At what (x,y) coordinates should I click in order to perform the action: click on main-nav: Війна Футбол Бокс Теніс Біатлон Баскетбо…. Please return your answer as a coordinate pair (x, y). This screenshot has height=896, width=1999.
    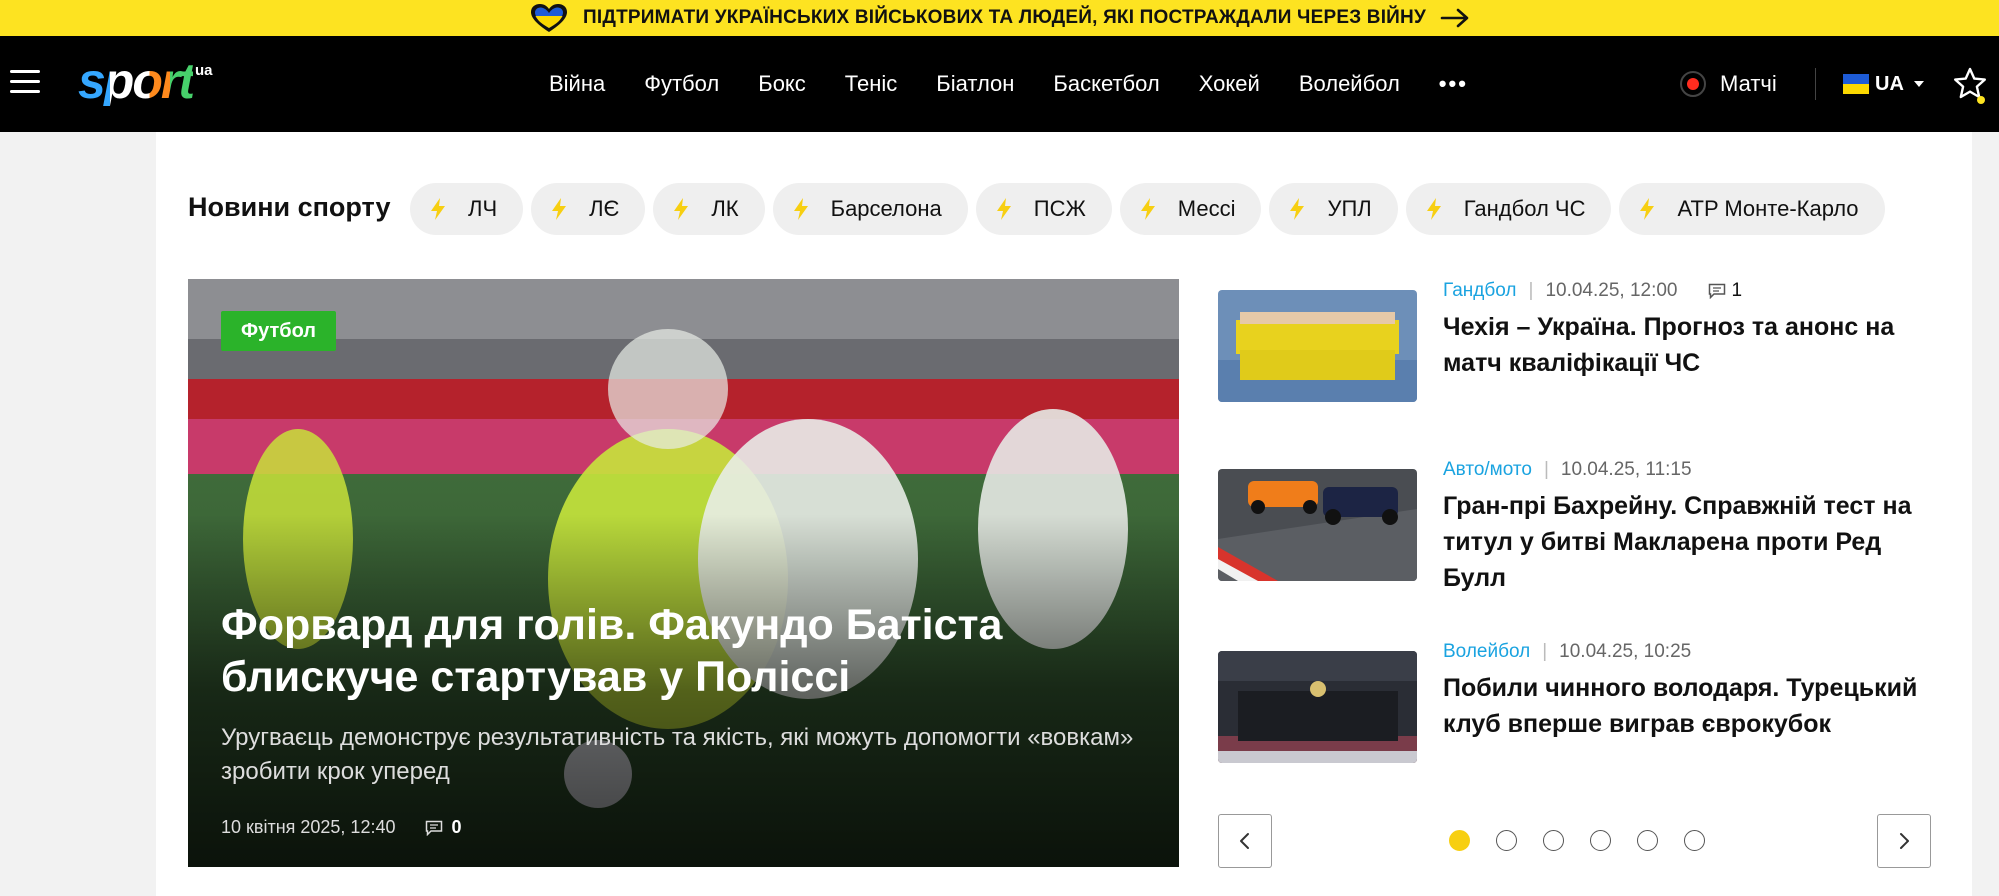
    Looking at the image, I should click on (1008, 84).